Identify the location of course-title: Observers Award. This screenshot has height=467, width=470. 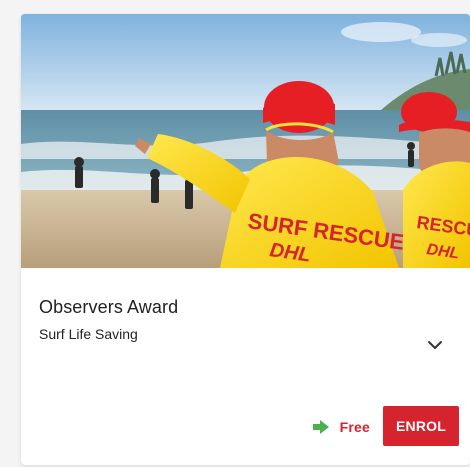
(109, 307).